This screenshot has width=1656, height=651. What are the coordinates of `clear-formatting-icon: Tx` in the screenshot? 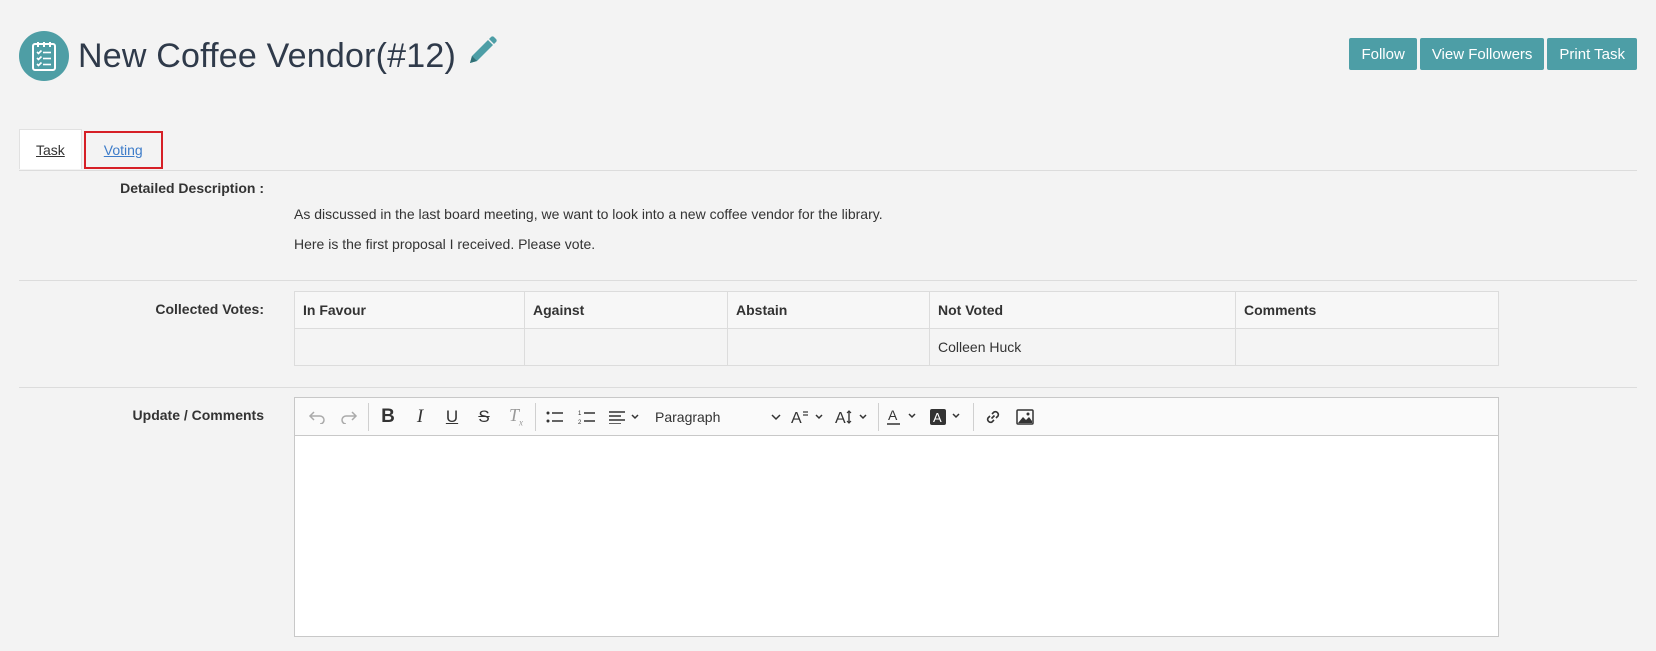 It's located at (516, 417).